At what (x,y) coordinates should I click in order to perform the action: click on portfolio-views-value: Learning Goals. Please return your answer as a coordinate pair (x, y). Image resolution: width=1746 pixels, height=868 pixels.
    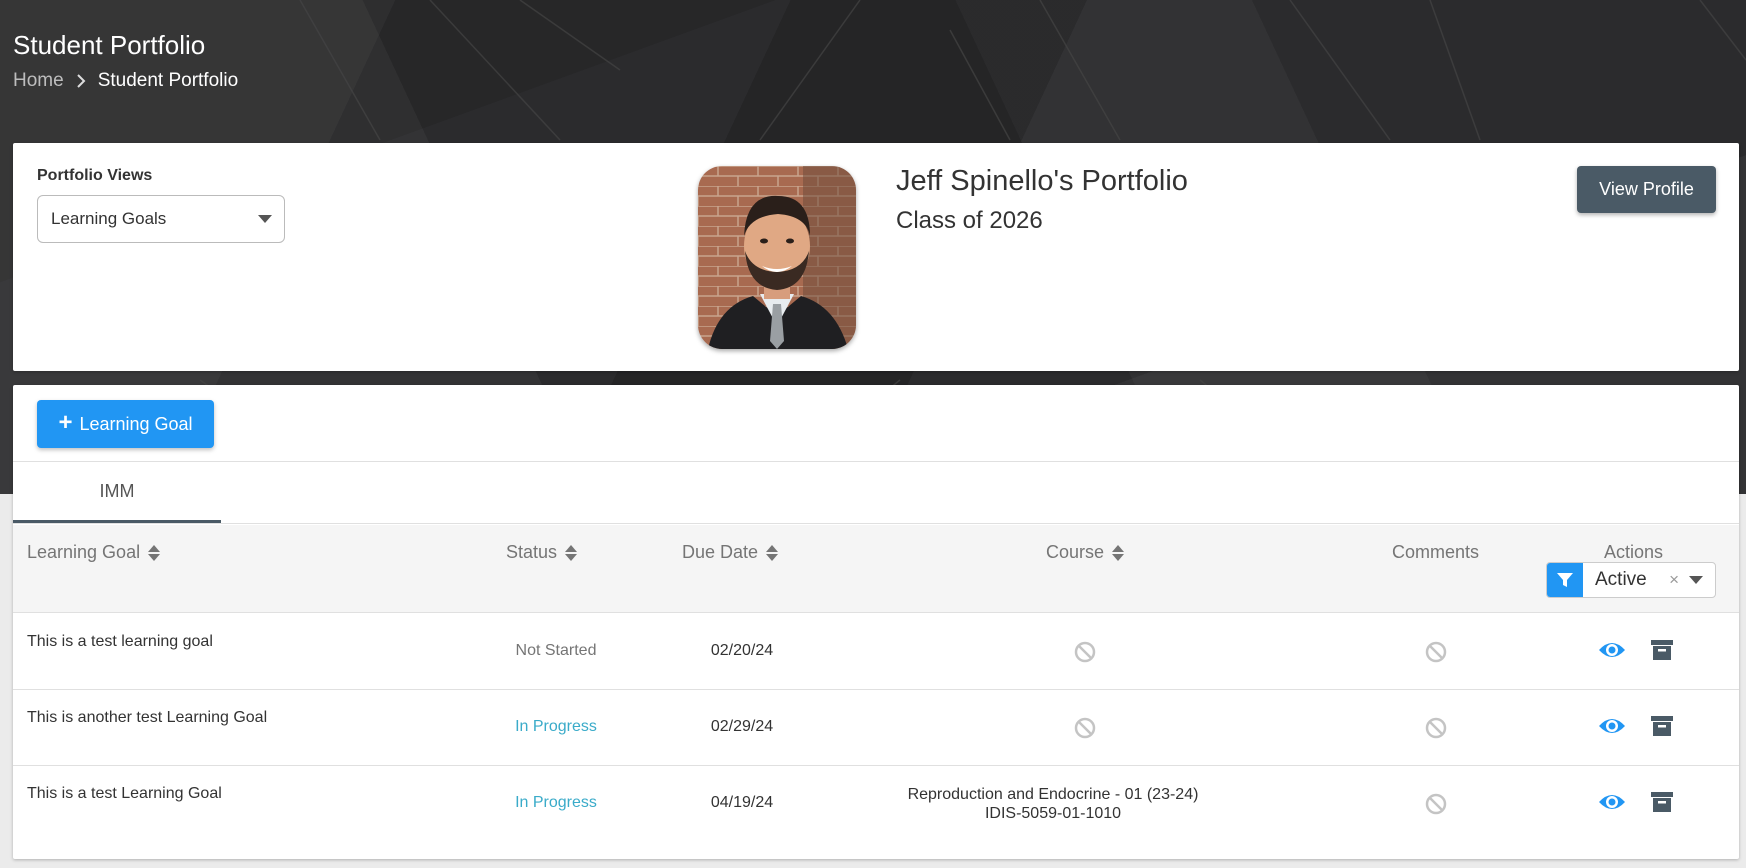
    Looking at the image, I should click on (109, 218).